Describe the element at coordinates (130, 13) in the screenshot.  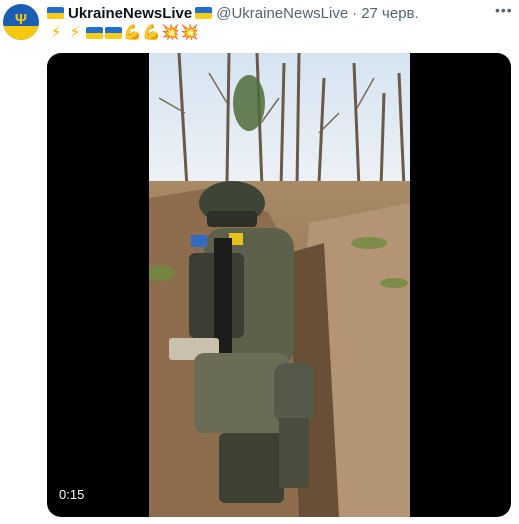
I see `display-name: UkraineNewsLive` at that location.